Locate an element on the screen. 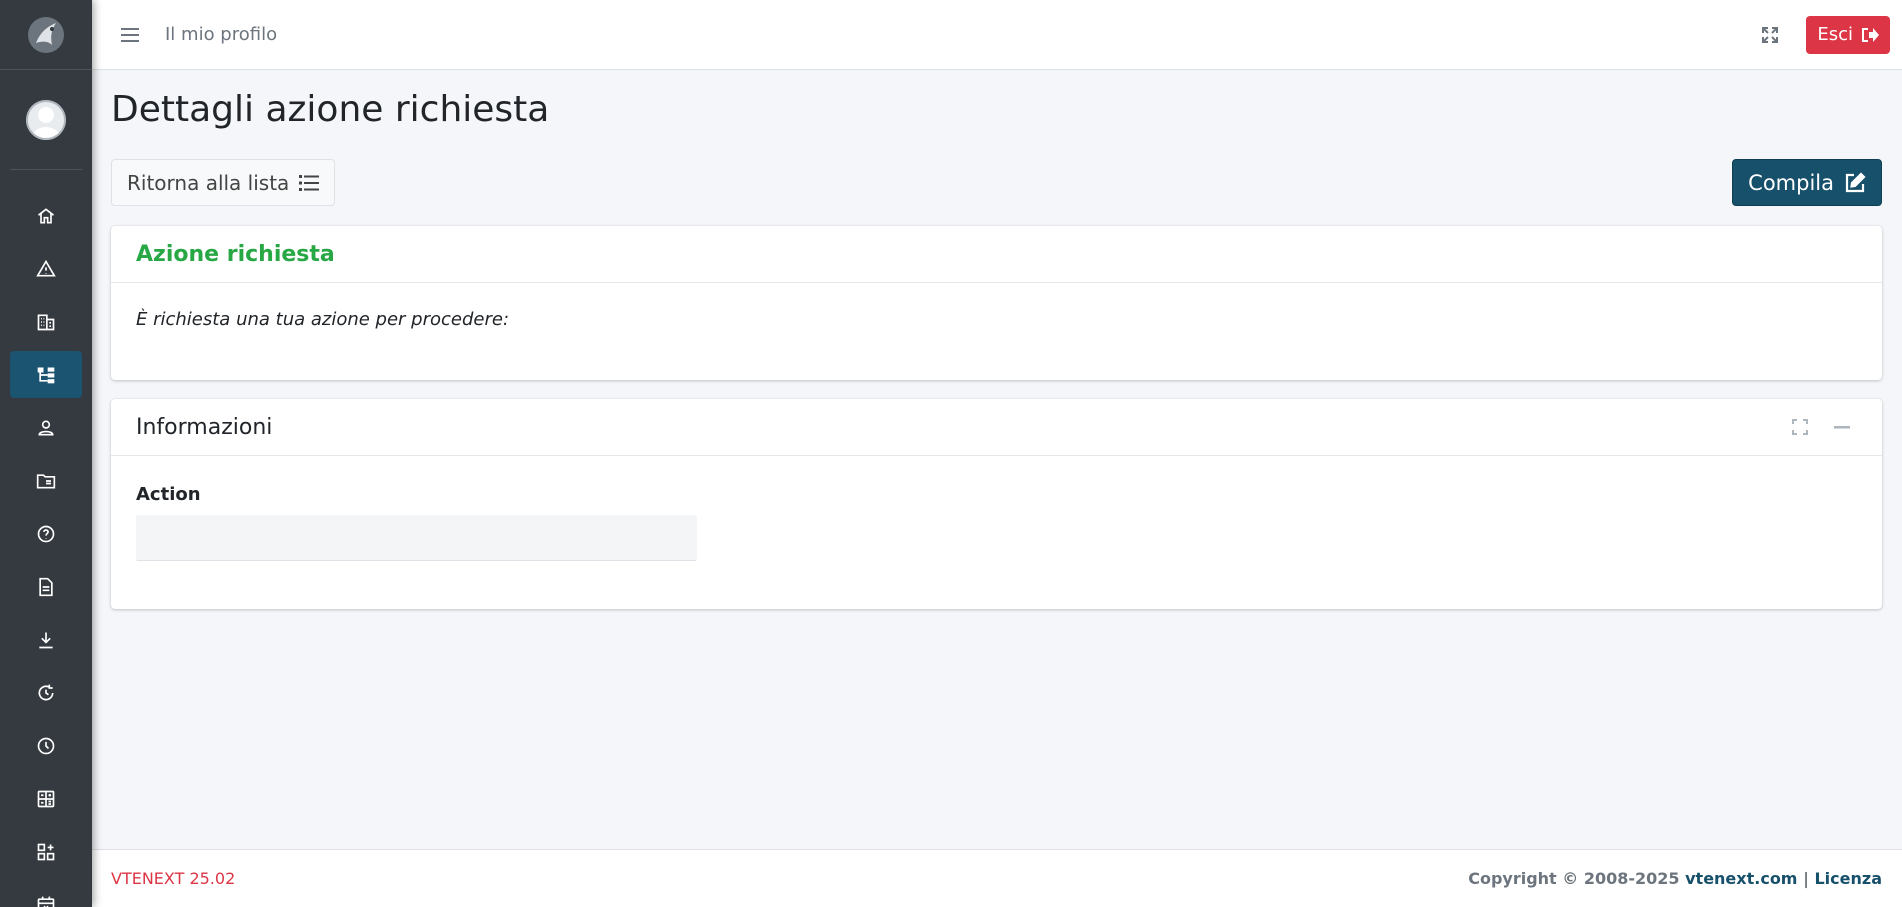  sidebar-item-quotes is located at coordinates (46, 798).